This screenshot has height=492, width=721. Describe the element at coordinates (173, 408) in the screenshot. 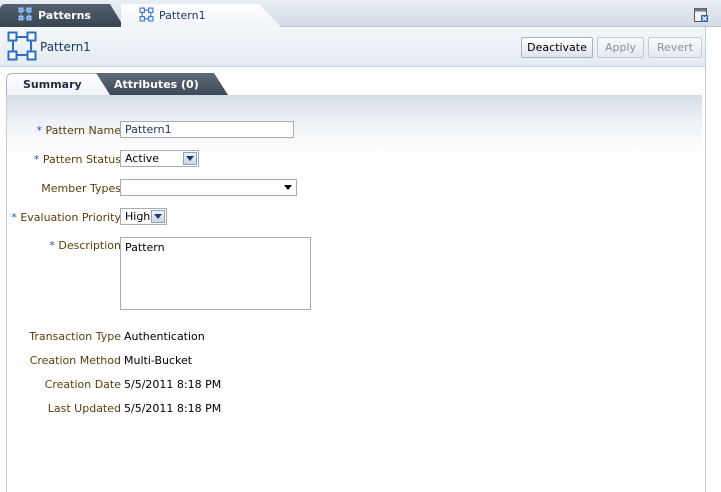

I see `last-updated-value: 5/5/2011 8:18 PM` at that location.